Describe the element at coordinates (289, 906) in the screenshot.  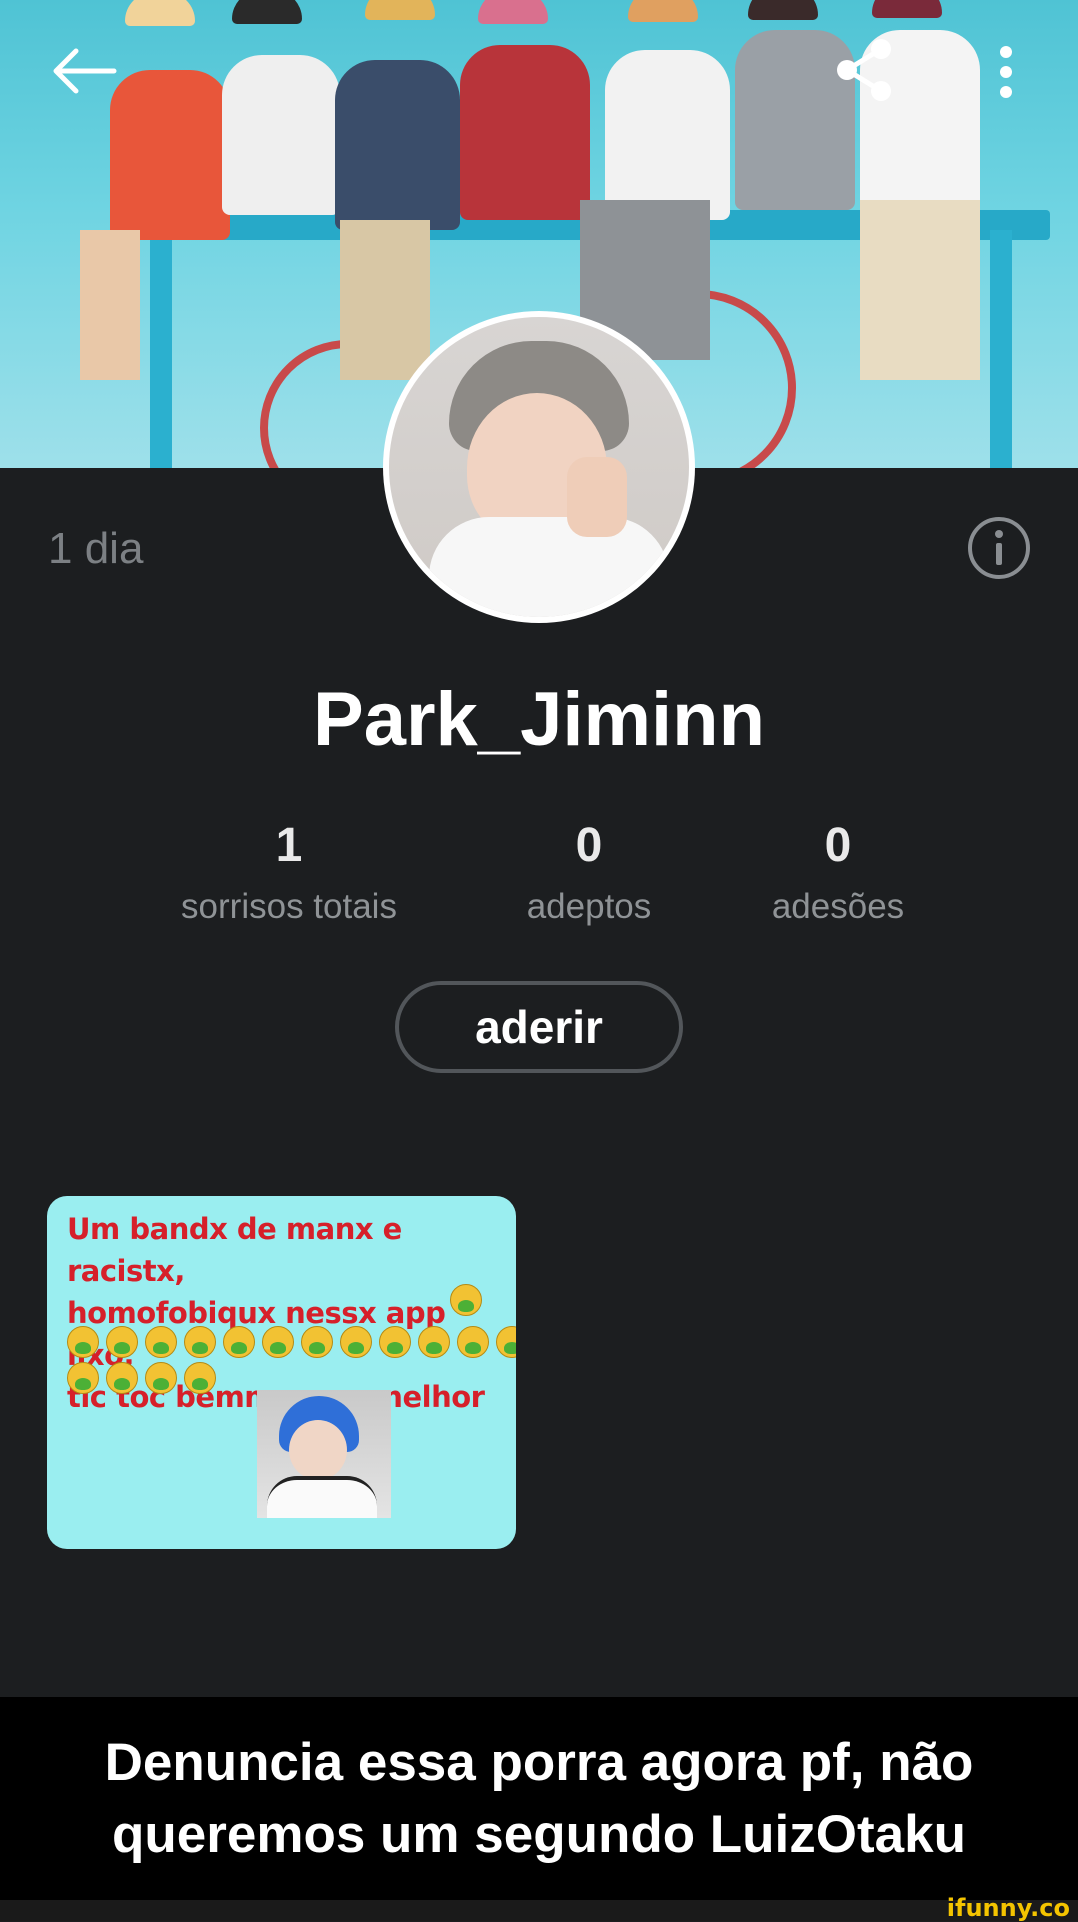
I see `stat-label: sorrisos totais` at that location.